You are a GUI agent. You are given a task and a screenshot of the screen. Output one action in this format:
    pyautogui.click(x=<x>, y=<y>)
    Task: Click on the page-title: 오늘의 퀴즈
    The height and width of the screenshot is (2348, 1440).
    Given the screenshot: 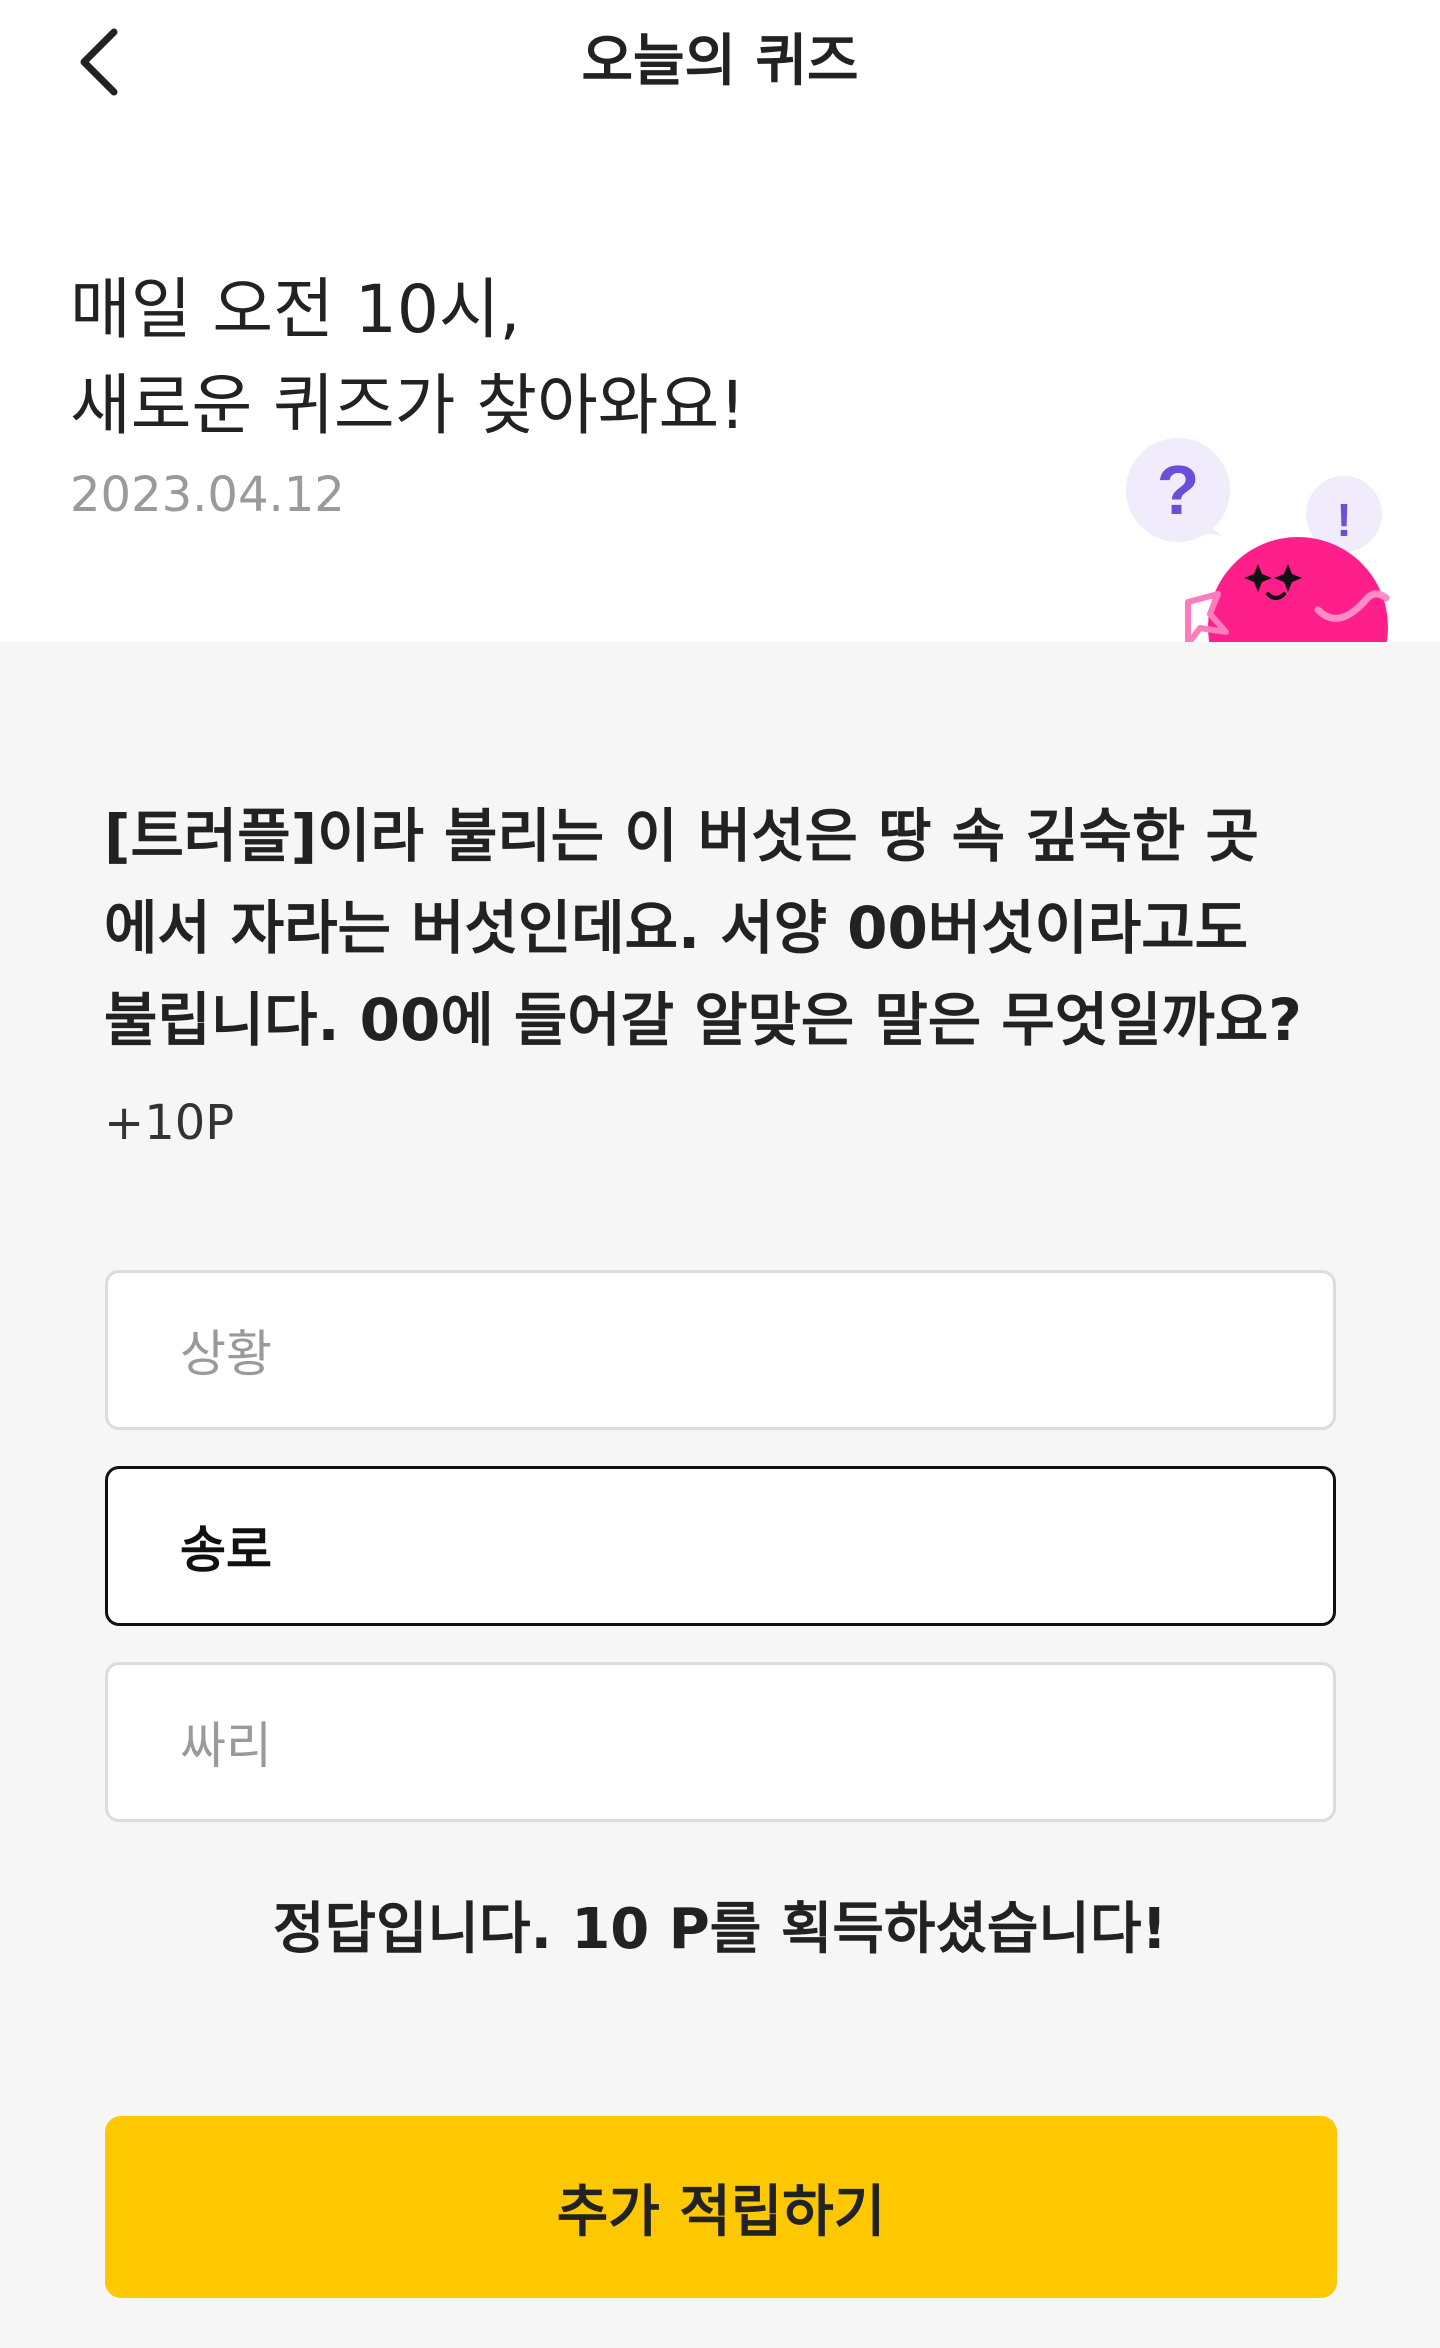 What is the action you would take?
    pyautogui.click(x=720, y=61)
    